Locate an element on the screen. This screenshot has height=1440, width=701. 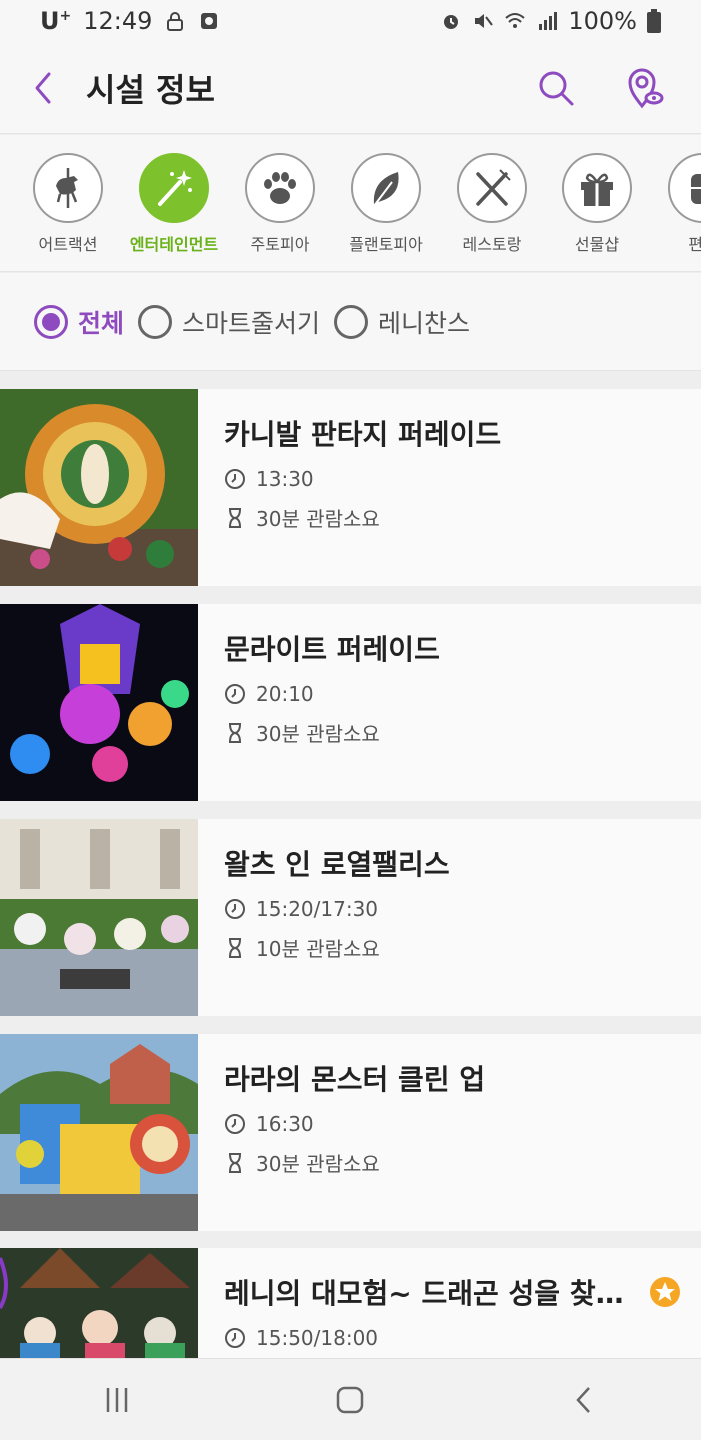
list-item: 레니의 대모험~ 드래곤 성을 찾아서 15:50/18:00 is located at coordinates (350, 1303).